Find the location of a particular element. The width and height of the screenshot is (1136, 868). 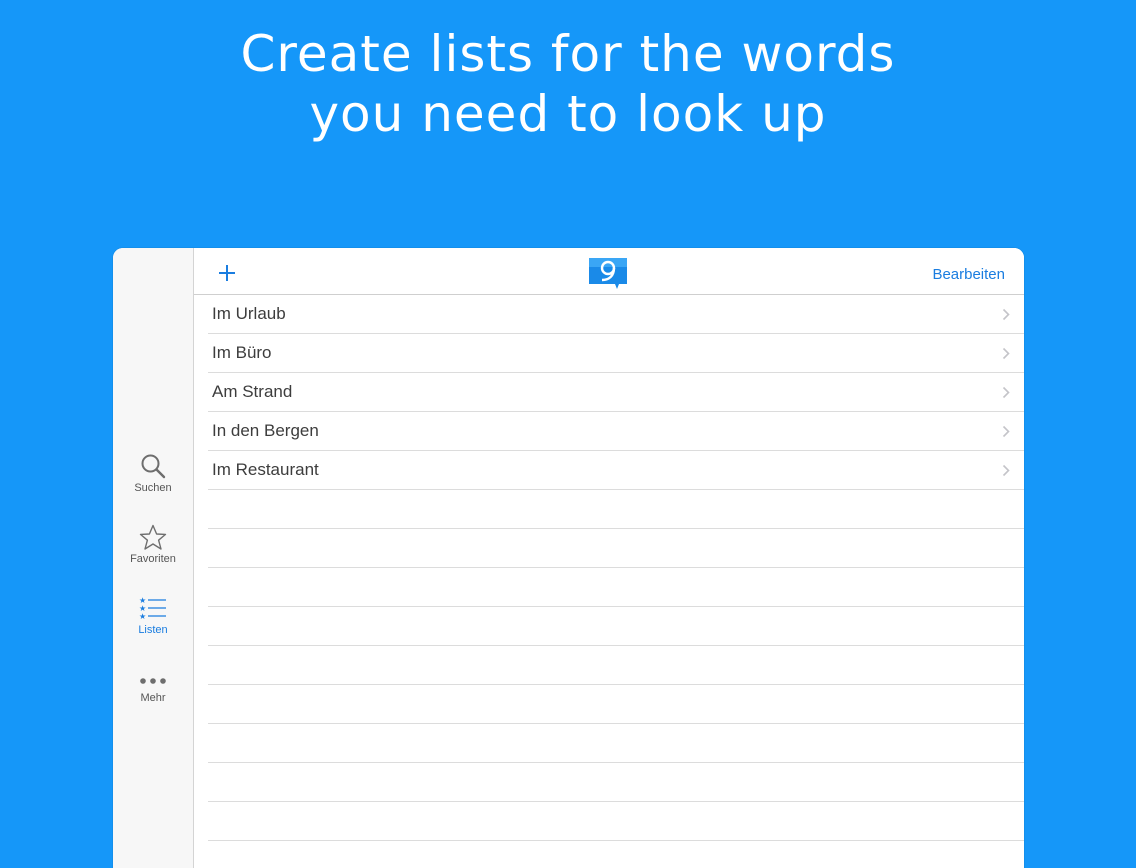

list-item-label: In den Bergen is located at coordinates (265, 430).